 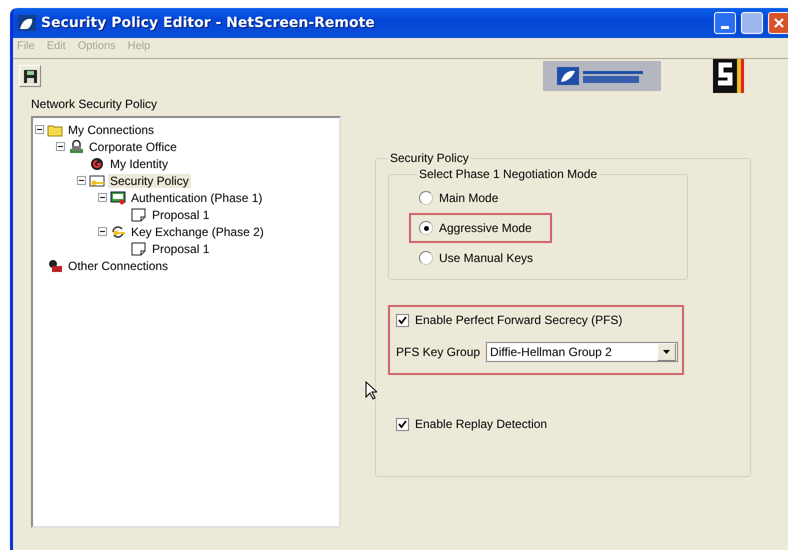 What do you see at coordinates (133, 147) in the screenshot?
I see `tree-item: Corporate Office` at bounding box center [133, 147].